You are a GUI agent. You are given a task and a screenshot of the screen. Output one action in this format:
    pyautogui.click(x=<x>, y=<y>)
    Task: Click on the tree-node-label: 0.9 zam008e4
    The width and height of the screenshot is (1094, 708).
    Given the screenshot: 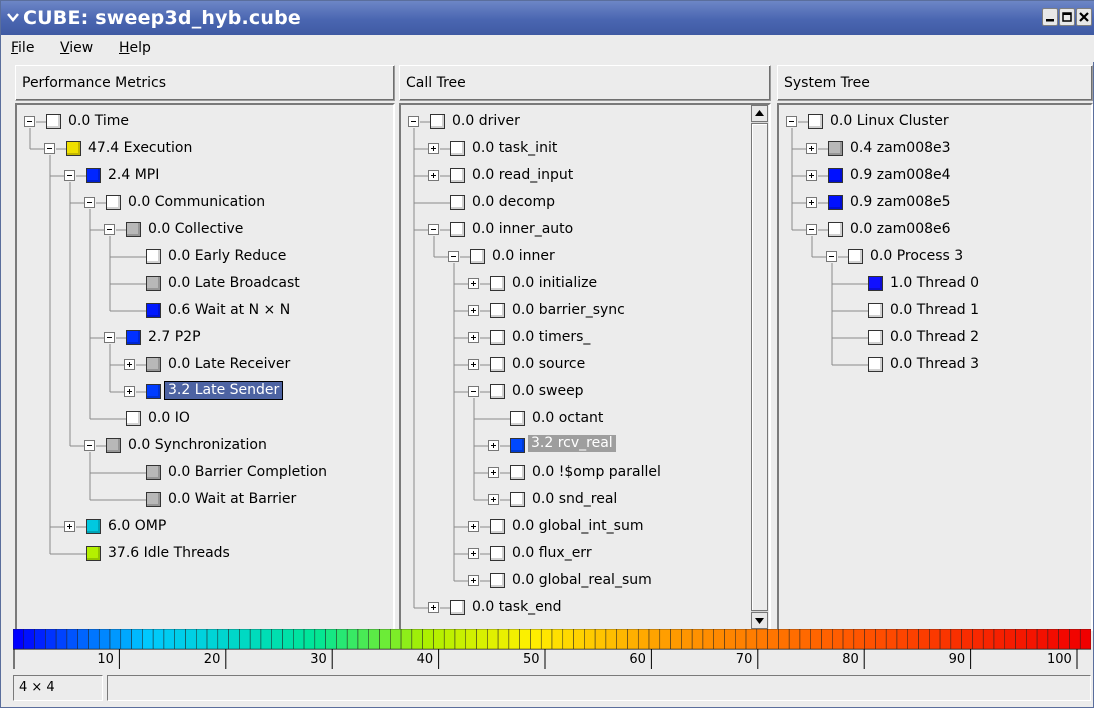 What is the action you would take?
    pyautogui.click(x=900, y=175)
    